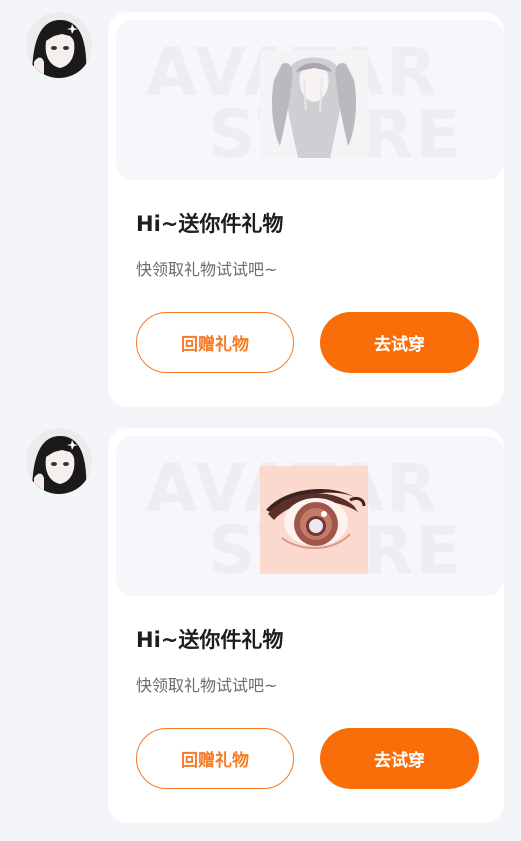  I want to click on hair-item-icon, so click(314, 104).